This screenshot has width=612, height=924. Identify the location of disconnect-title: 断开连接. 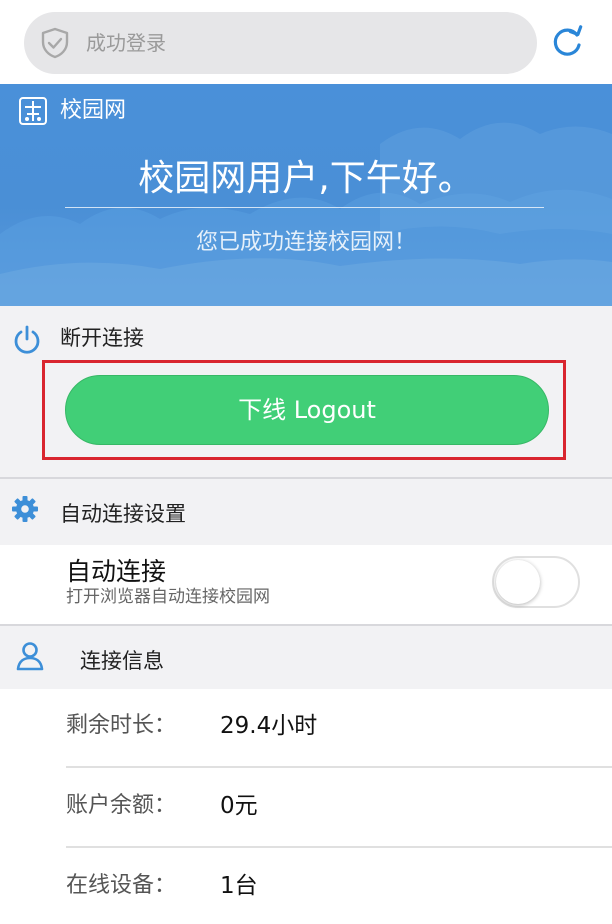
(102, 338).